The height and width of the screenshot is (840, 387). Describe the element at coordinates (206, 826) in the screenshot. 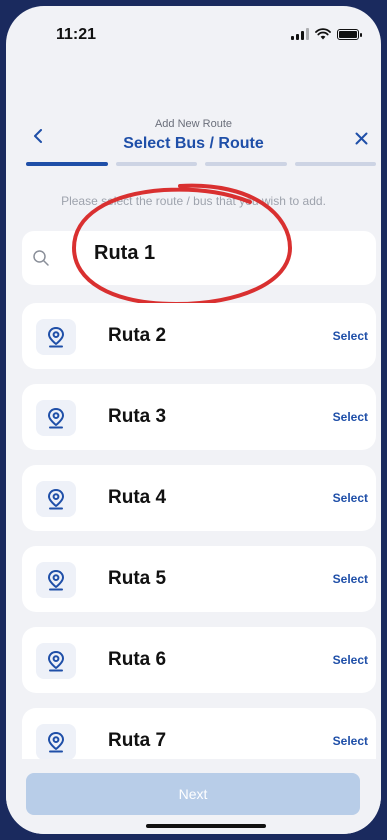

I see `home-indicator` at that location.